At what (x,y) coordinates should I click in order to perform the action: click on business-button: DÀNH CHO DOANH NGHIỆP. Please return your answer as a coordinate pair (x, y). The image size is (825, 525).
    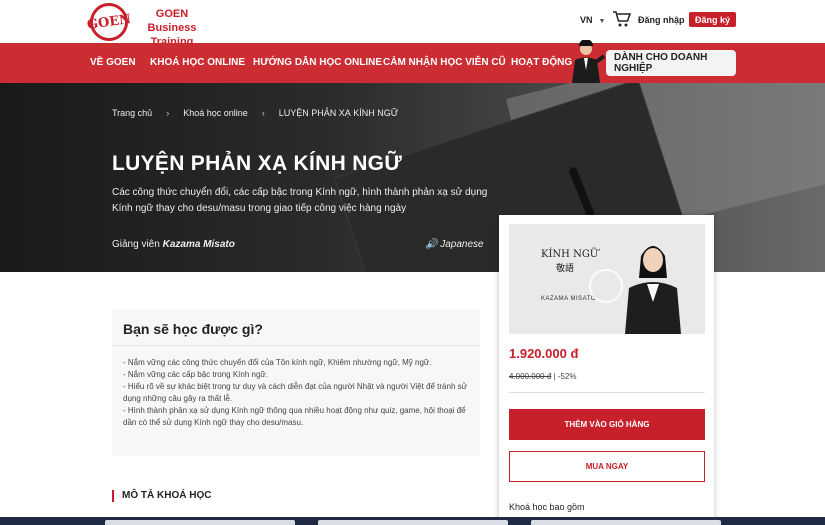
    Looking at the image, I should click on (671, 63).